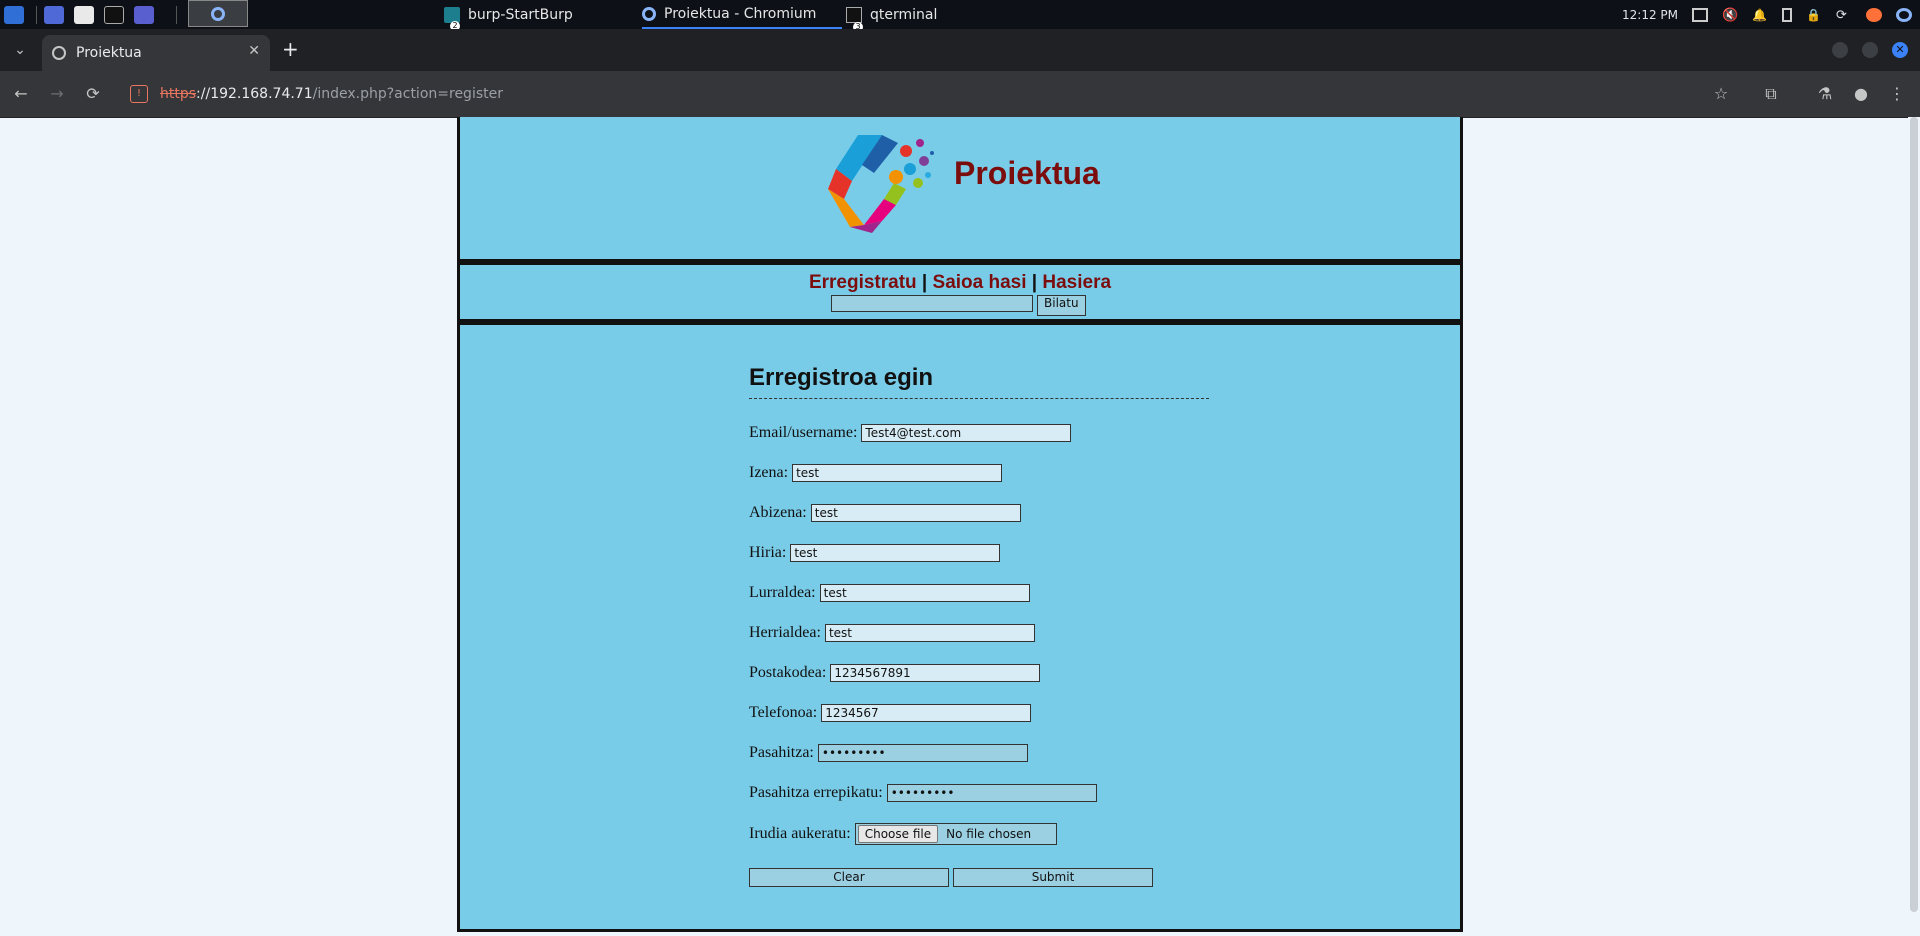  Describe the element at coordinates (452, 18) in the screenshot. I see `burp-icon: 2` at that location.